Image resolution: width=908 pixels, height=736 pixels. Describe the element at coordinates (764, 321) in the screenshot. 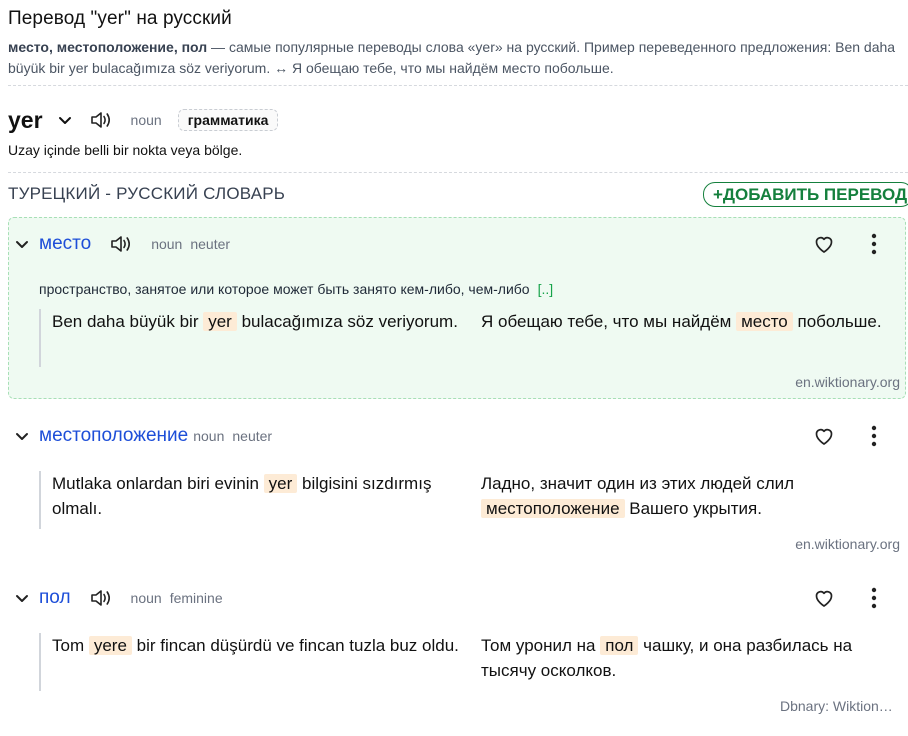

I see `highlighted-term: место` at that location.